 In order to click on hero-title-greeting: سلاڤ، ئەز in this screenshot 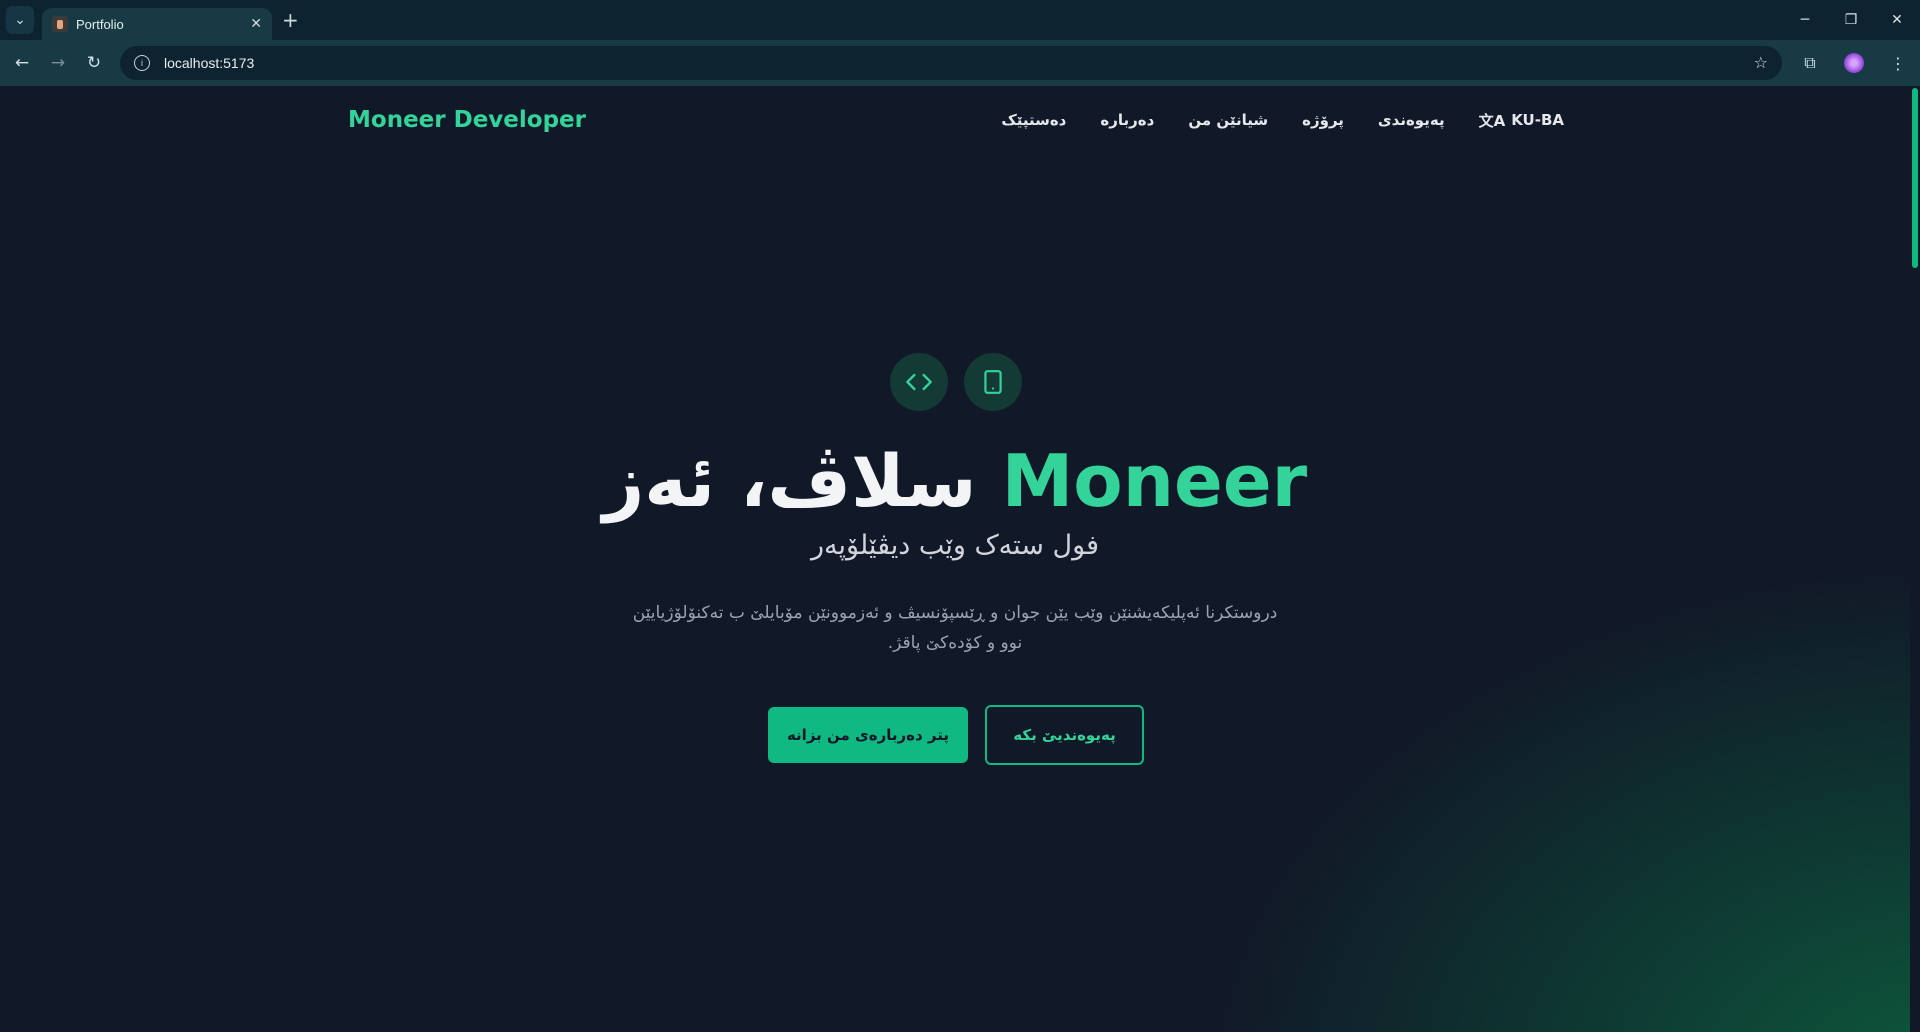, I will do `click(789, 481)`.